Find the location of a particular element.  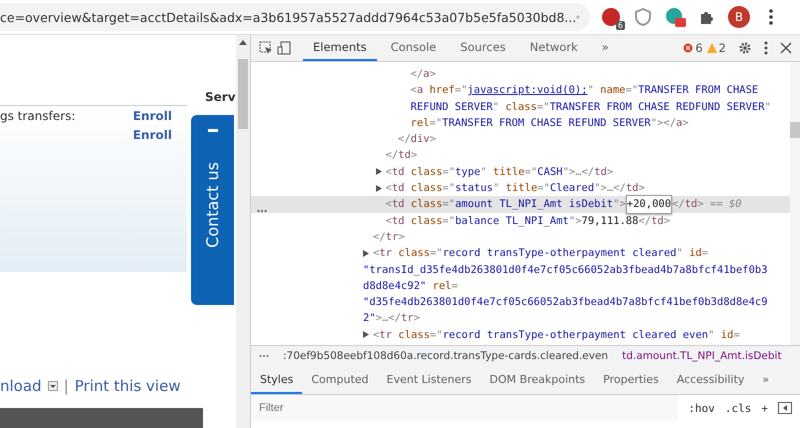

html-code-text: rel="TRANSFER FROM CHASE REFUND SERVER"></a> is located at coordinates (549, 123).